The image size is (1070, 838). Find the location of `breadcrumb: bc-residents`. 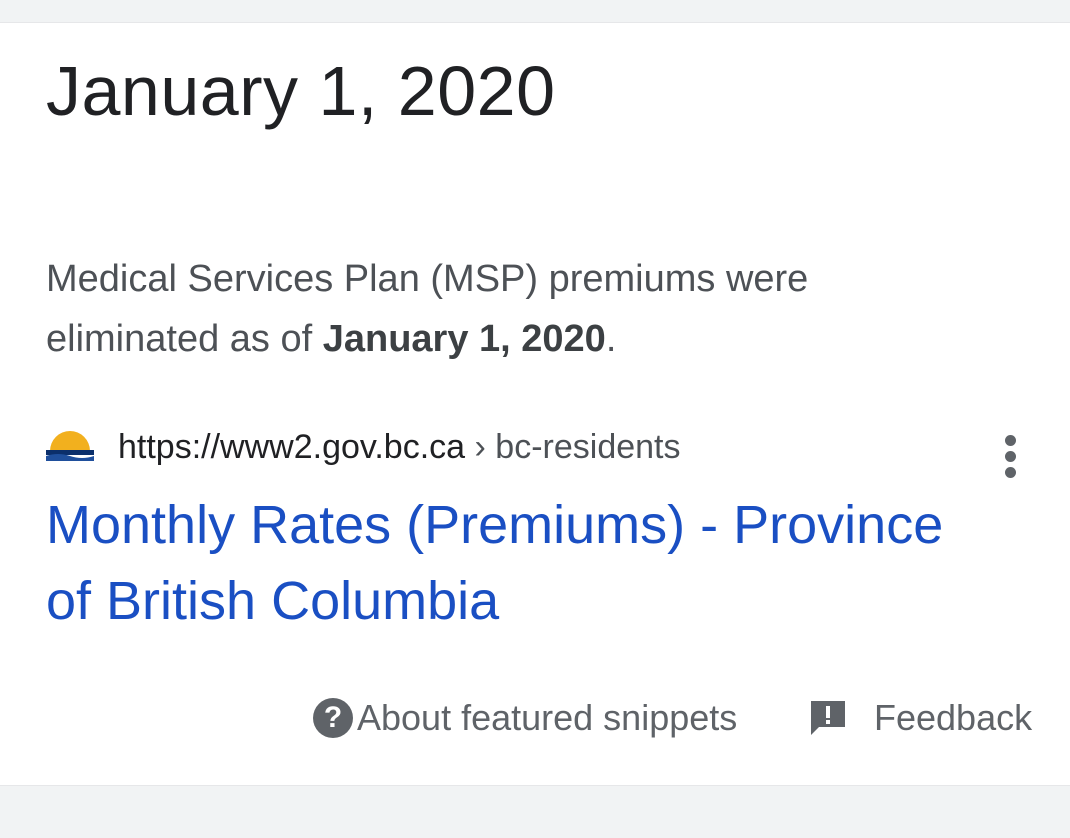

breadcrumb: bc-residents is located at coordinates (588, 447).